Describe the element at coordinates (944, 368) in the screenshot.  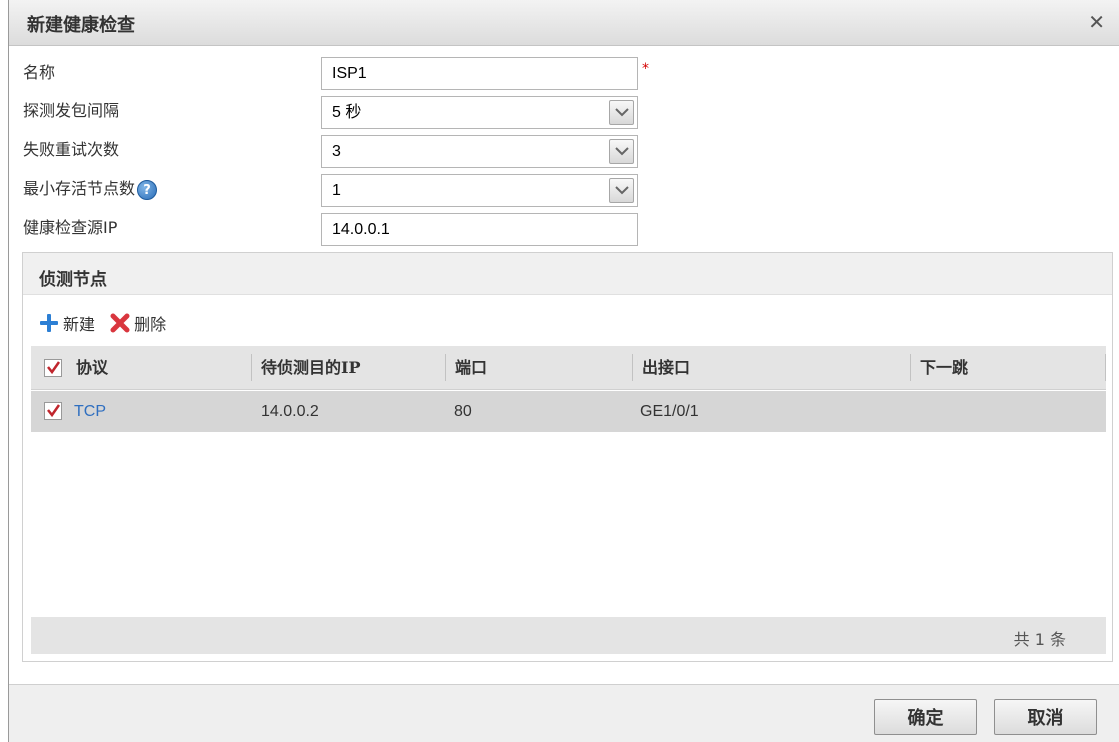
I see `column-header-next-hop: 下一跳` at that location.